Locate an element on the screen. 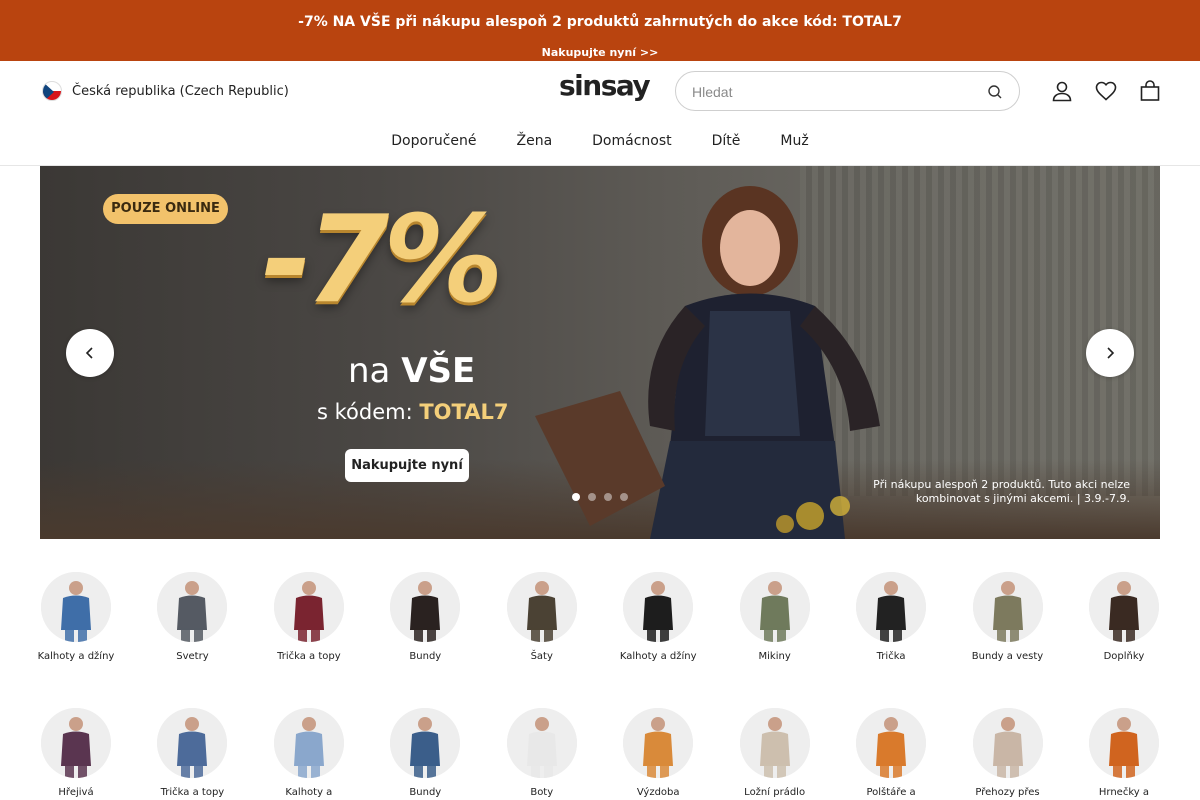 This screenshot has width=1200, height=800. hero-fine-print-line-2: kombinovat s jinými akcemi. | 3.9.-7.9. is located at coordinates (1022, 498).